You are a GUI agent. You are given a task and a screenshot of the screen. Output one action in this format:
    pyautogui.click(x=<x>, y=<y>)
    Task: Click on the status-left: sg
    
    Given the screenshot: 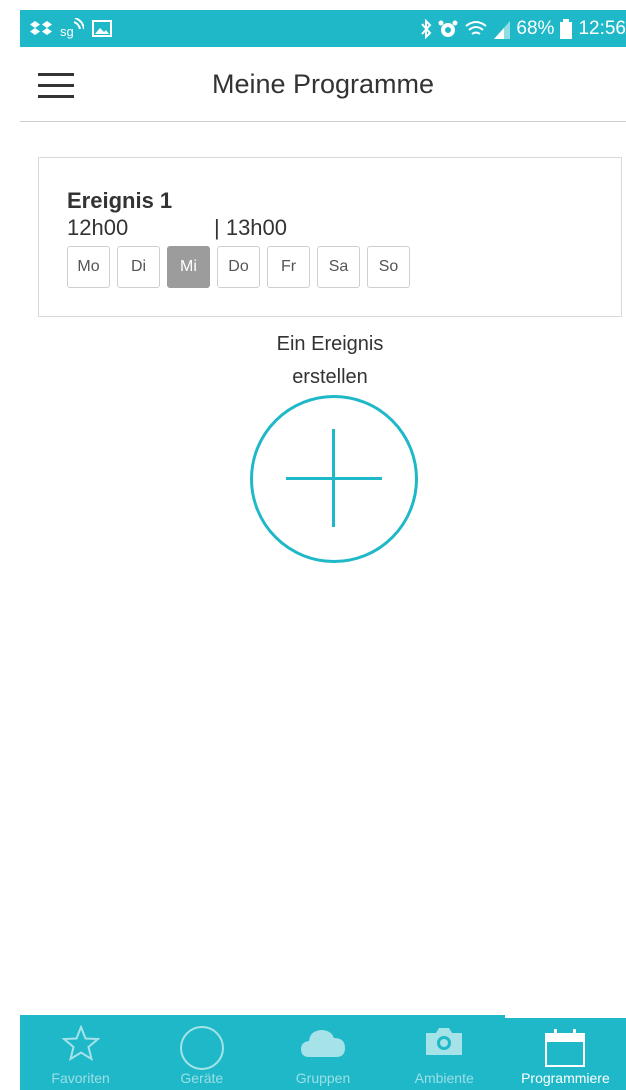 What is the action you would take?
    pyautogui.click(x=71, y=28)
    